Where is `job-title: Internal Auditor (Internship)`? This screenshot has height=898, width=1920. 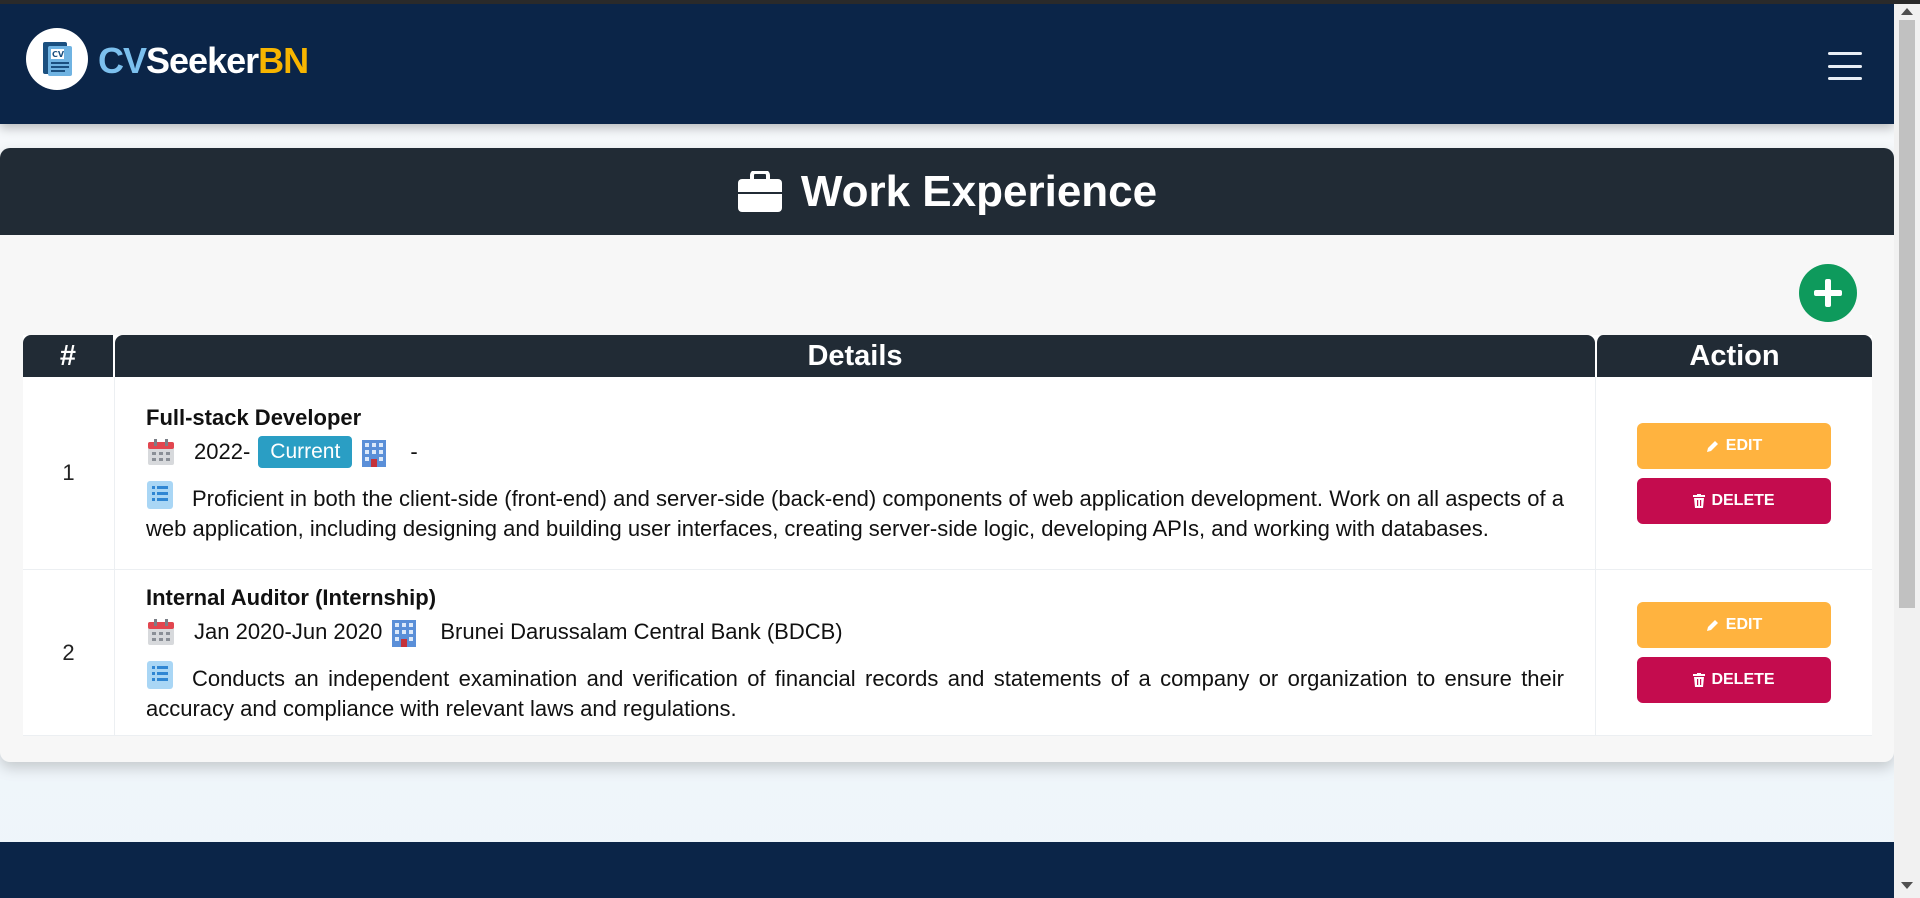
job-title: Internal Auditor (Internship) is located at coordinates (291, 597).